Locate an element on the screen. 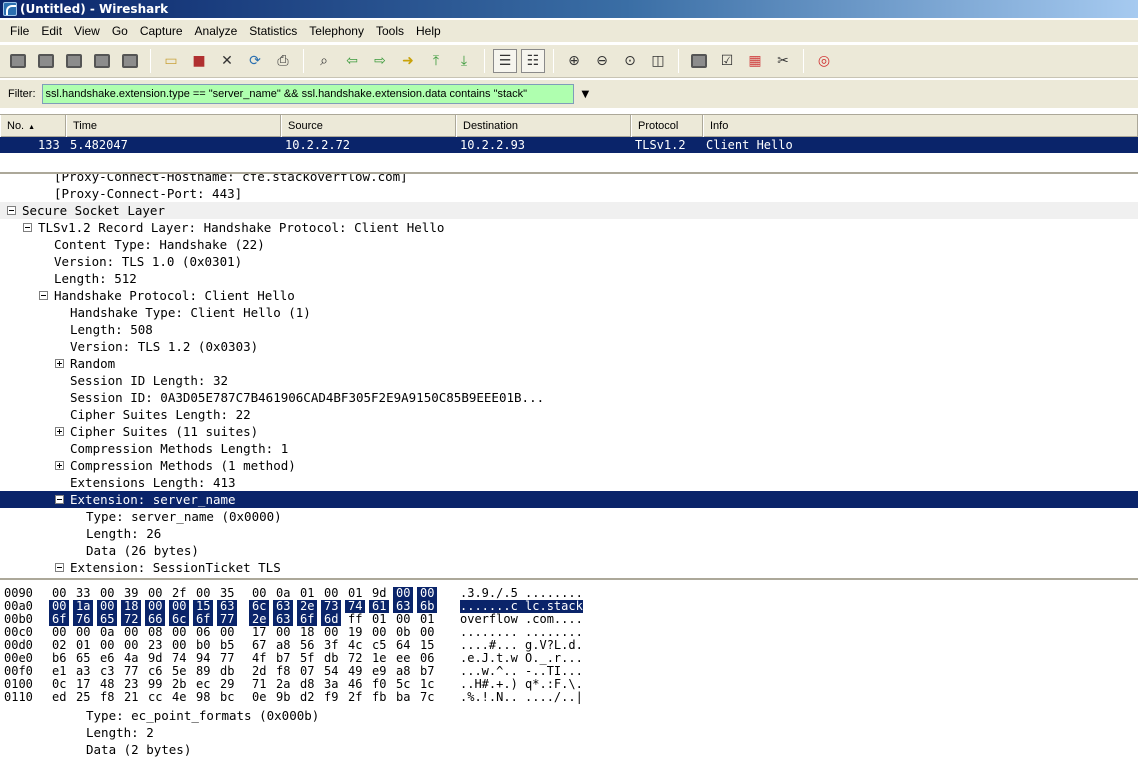 The image size is (1138, 768). tree-item: Session ID Length: 32 is located at coordinates (569, 380).